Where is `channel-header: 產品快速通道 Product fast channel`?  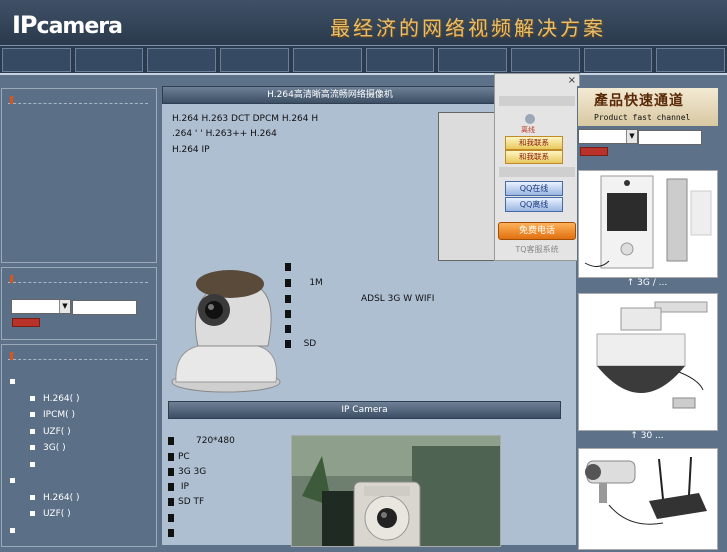 channel-header: 產品快速通道 Product fast channel is located at coordinates (648, 107).